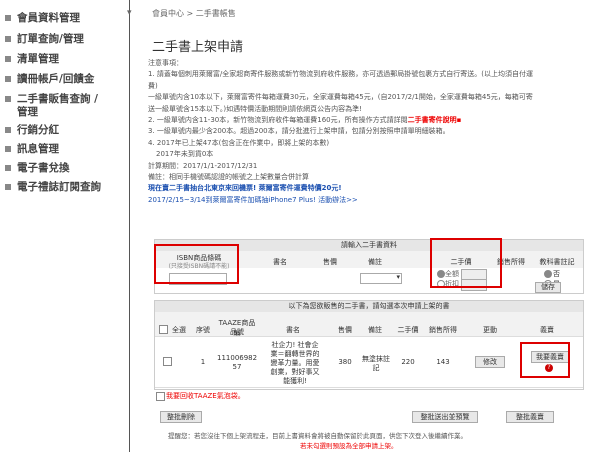  I want to click on col-seq: 序號, so click(203, 330).